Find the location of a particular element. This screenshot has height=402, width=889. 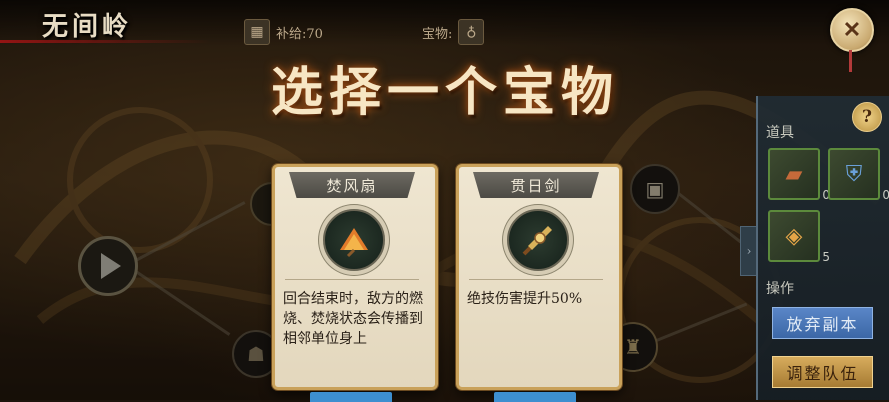

treasure-card: 贯日剑 绝技伤害提升50% is located at coordinates (539, 277).